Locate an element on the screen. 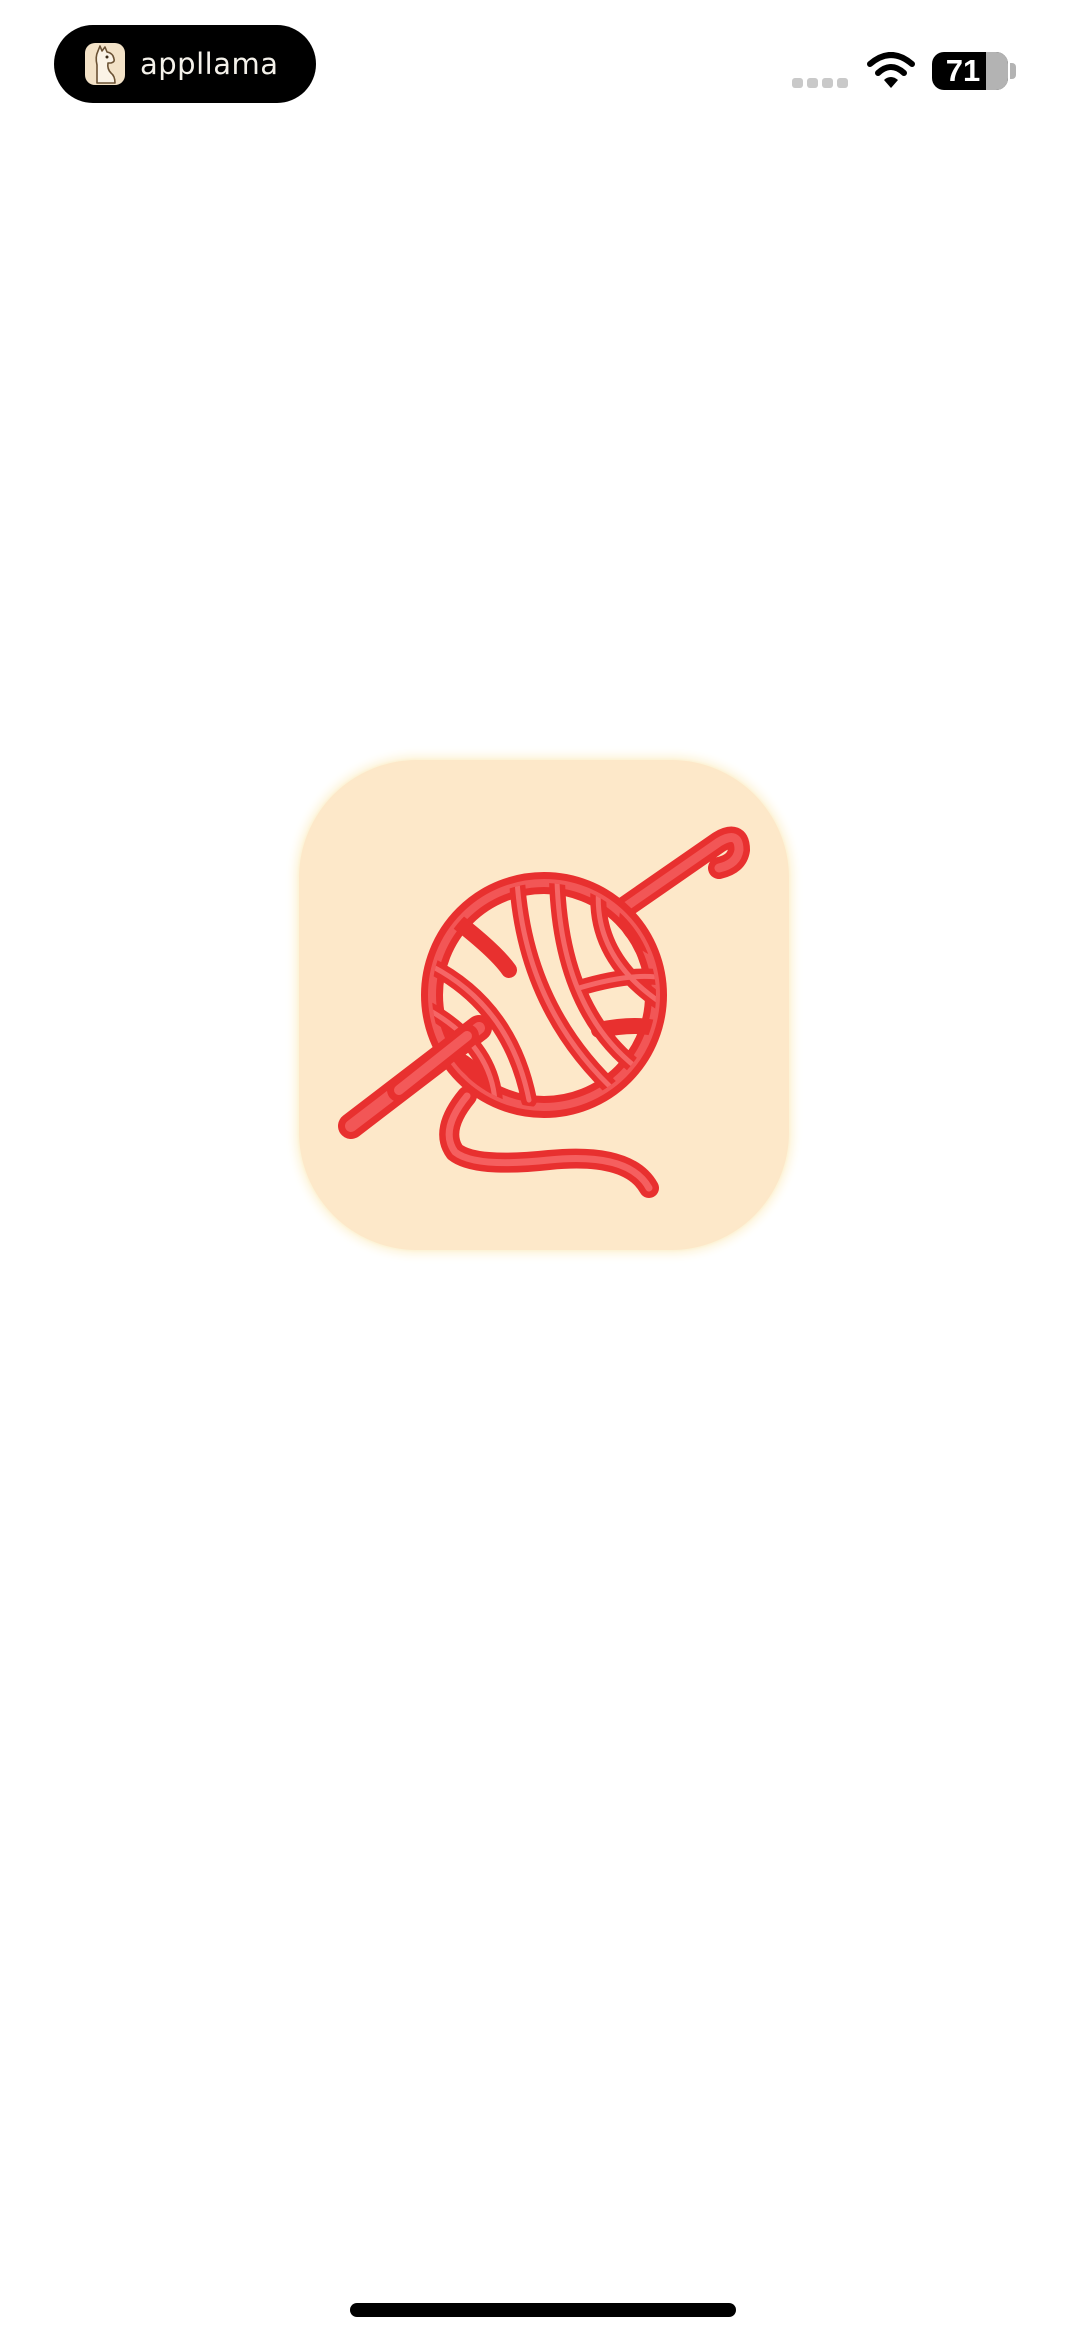 This screenshot has width=1080, height=2337. yarn-ball-crochet-hook-icon is located at coordinates (544, 1005).